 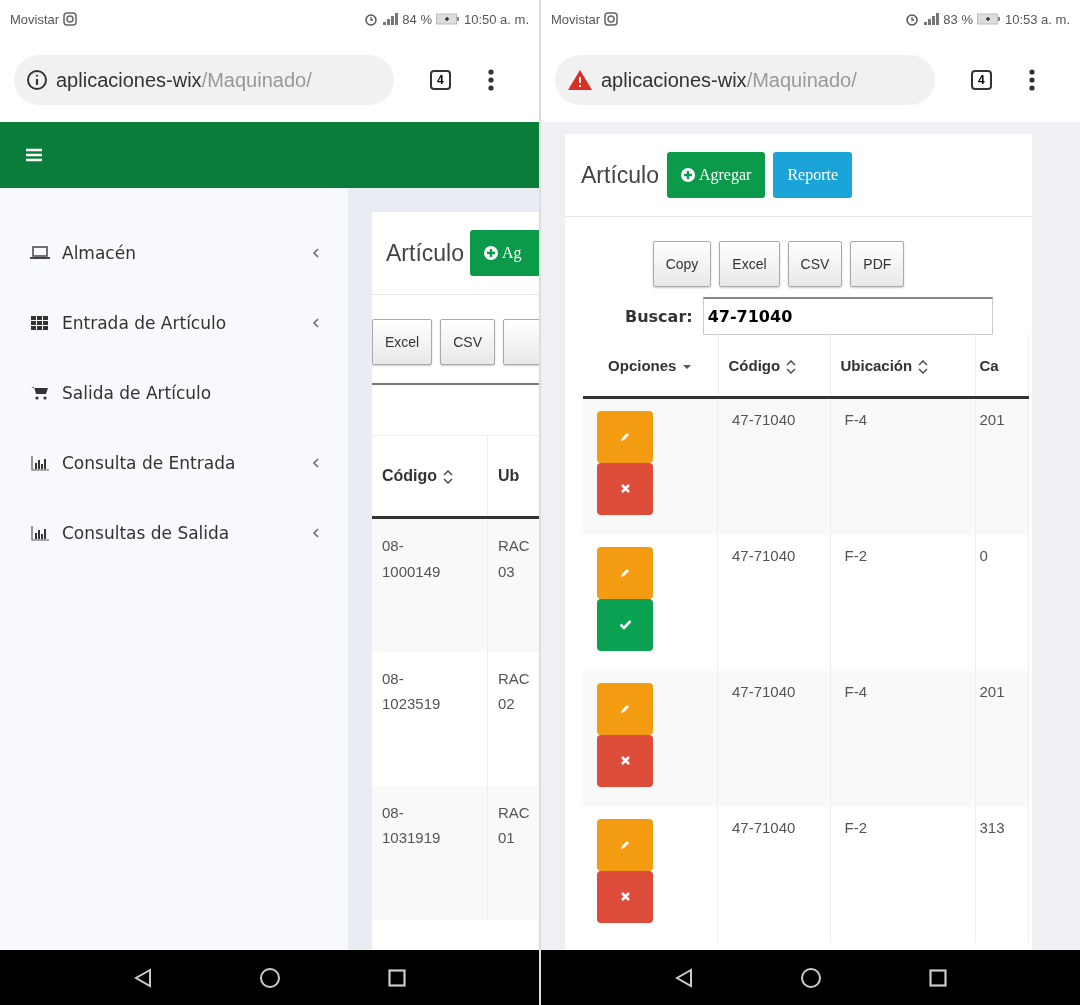 What do you see at coordinates (430, 718) in the screenshot?
I see `table-cell: 08- 1023519` at bounding box center [430, 718].